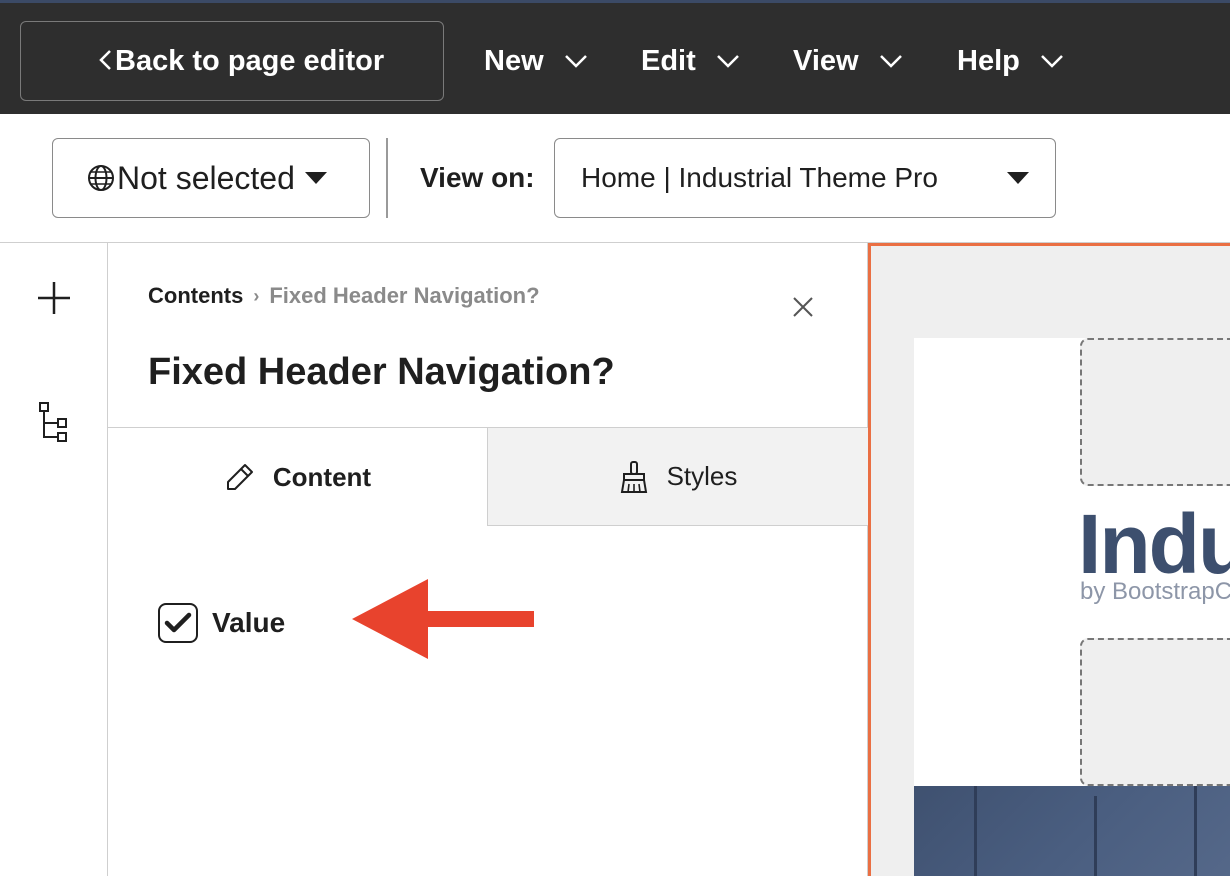 Image resolution: width=1230 pixels, height=876 pixels. I want to click on back-to-page-editor-button: Back to page editor, so click(232, 61).